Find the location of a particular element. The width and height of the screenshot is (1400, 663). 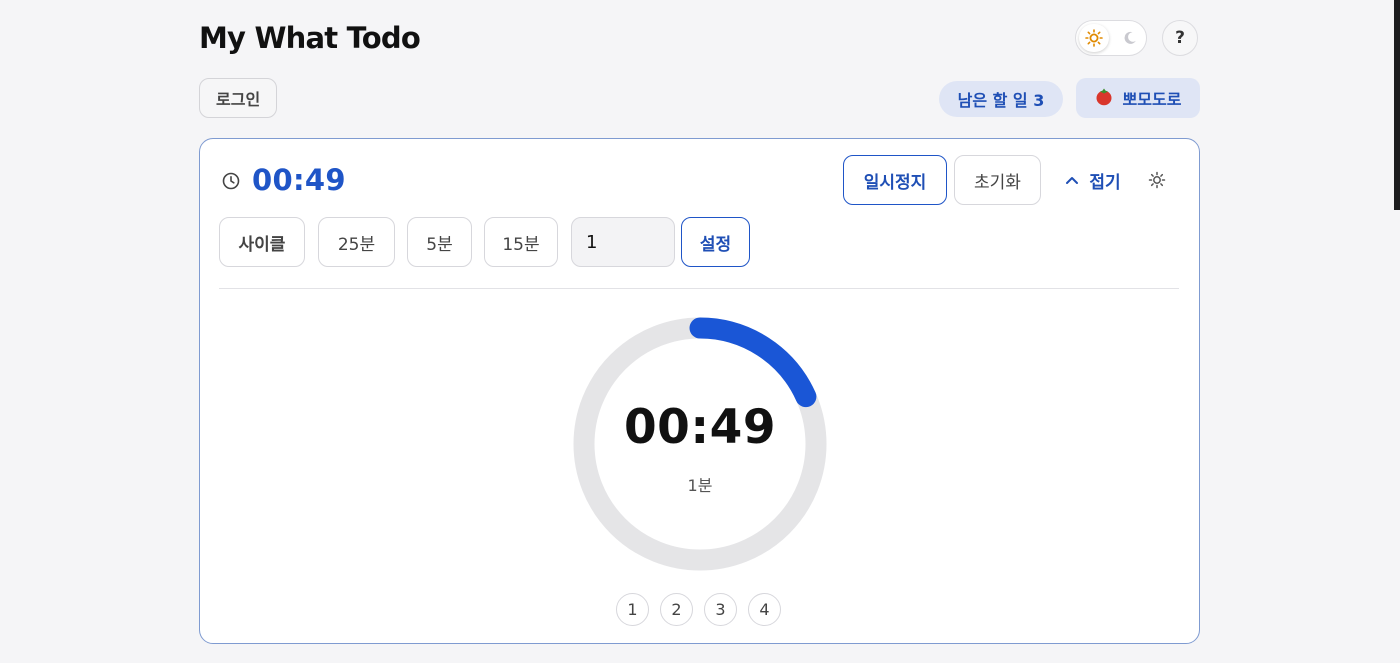

remaining-todo-badge: 남은 할 일 3 is located at coordinates (1001, 99).